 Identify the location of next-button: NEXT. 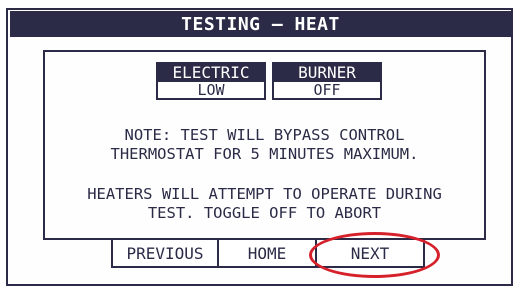
(370, 254).